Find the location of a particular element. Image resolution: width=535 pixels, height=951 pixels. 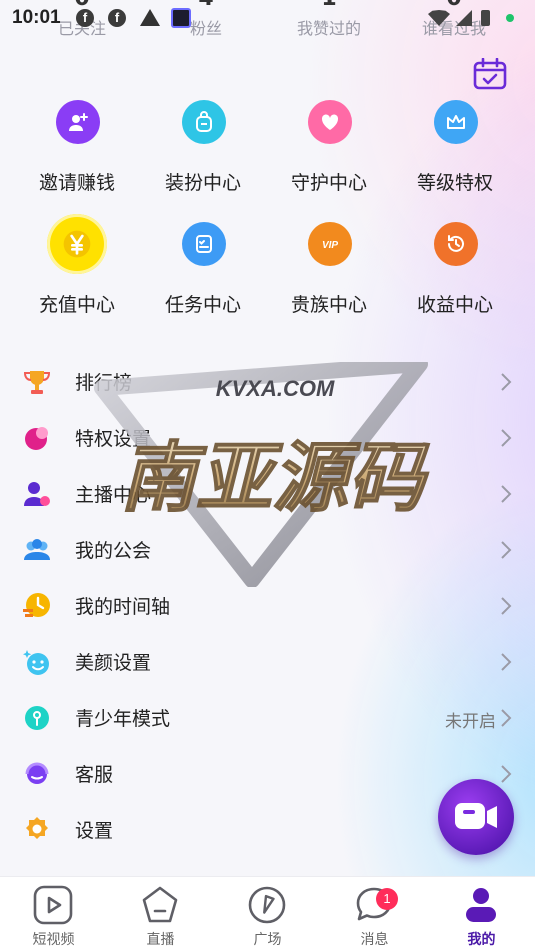

bottom-nav: 短视频 直播 广场 消息 我的 is located at coordinates (267, 913).